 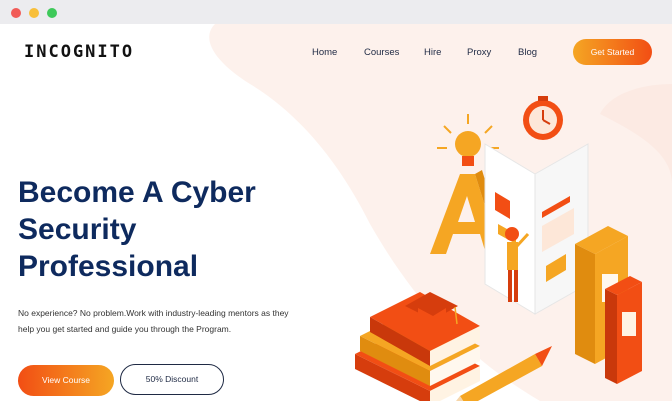 What do you see at coordinates (172, 379) in the screenshot?
I see `discount-button: 50% Discount` at bounding box center [172, 379].